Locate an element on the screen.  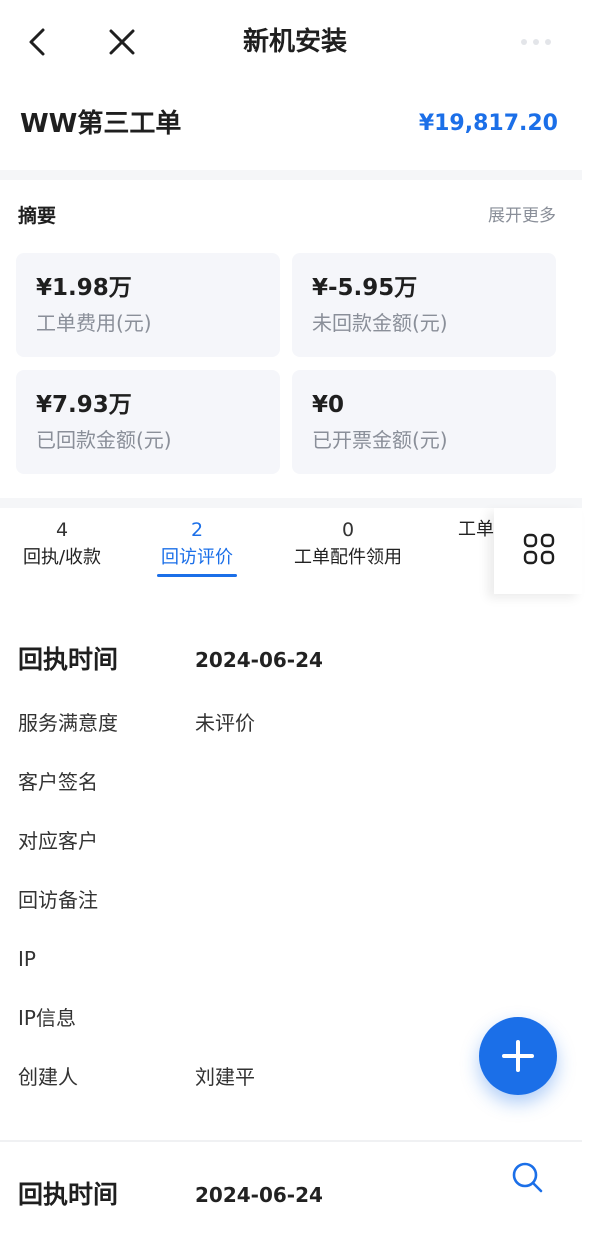
field-label: 客户签名 is located at coordinates (58, 782).